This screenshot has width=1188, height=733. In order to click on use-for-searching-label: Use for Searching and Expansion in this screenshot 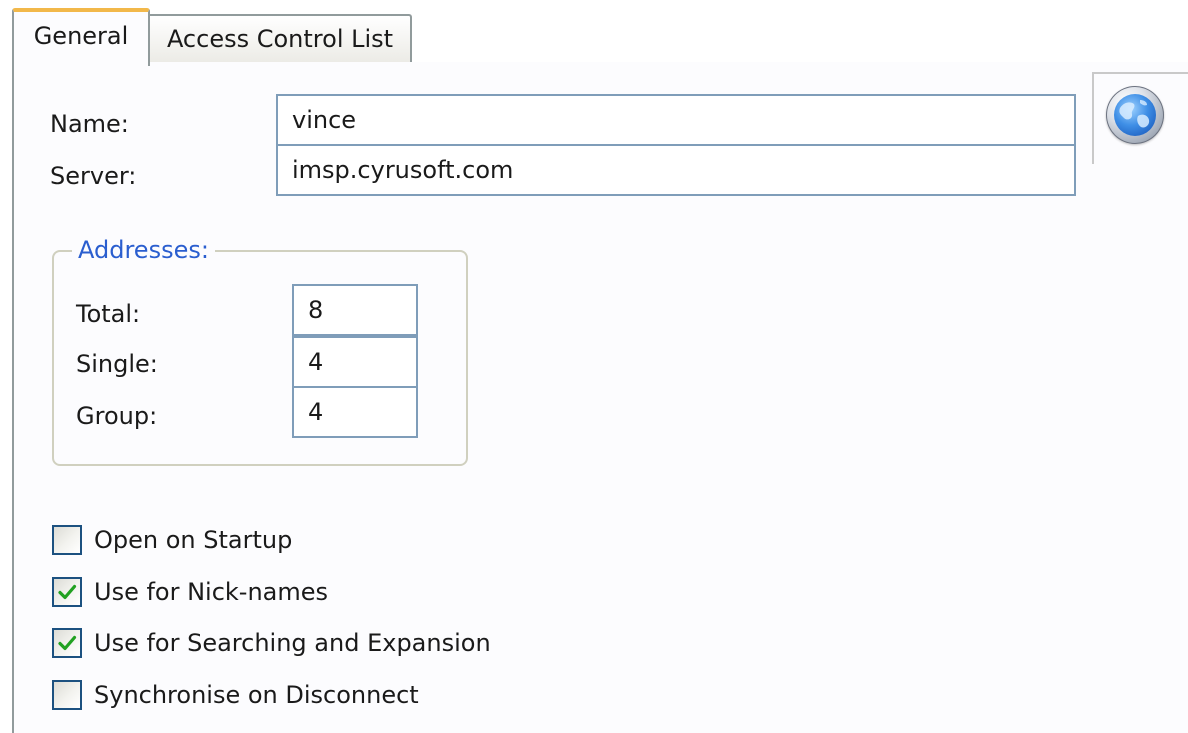, I will do `click(292, 643)`.